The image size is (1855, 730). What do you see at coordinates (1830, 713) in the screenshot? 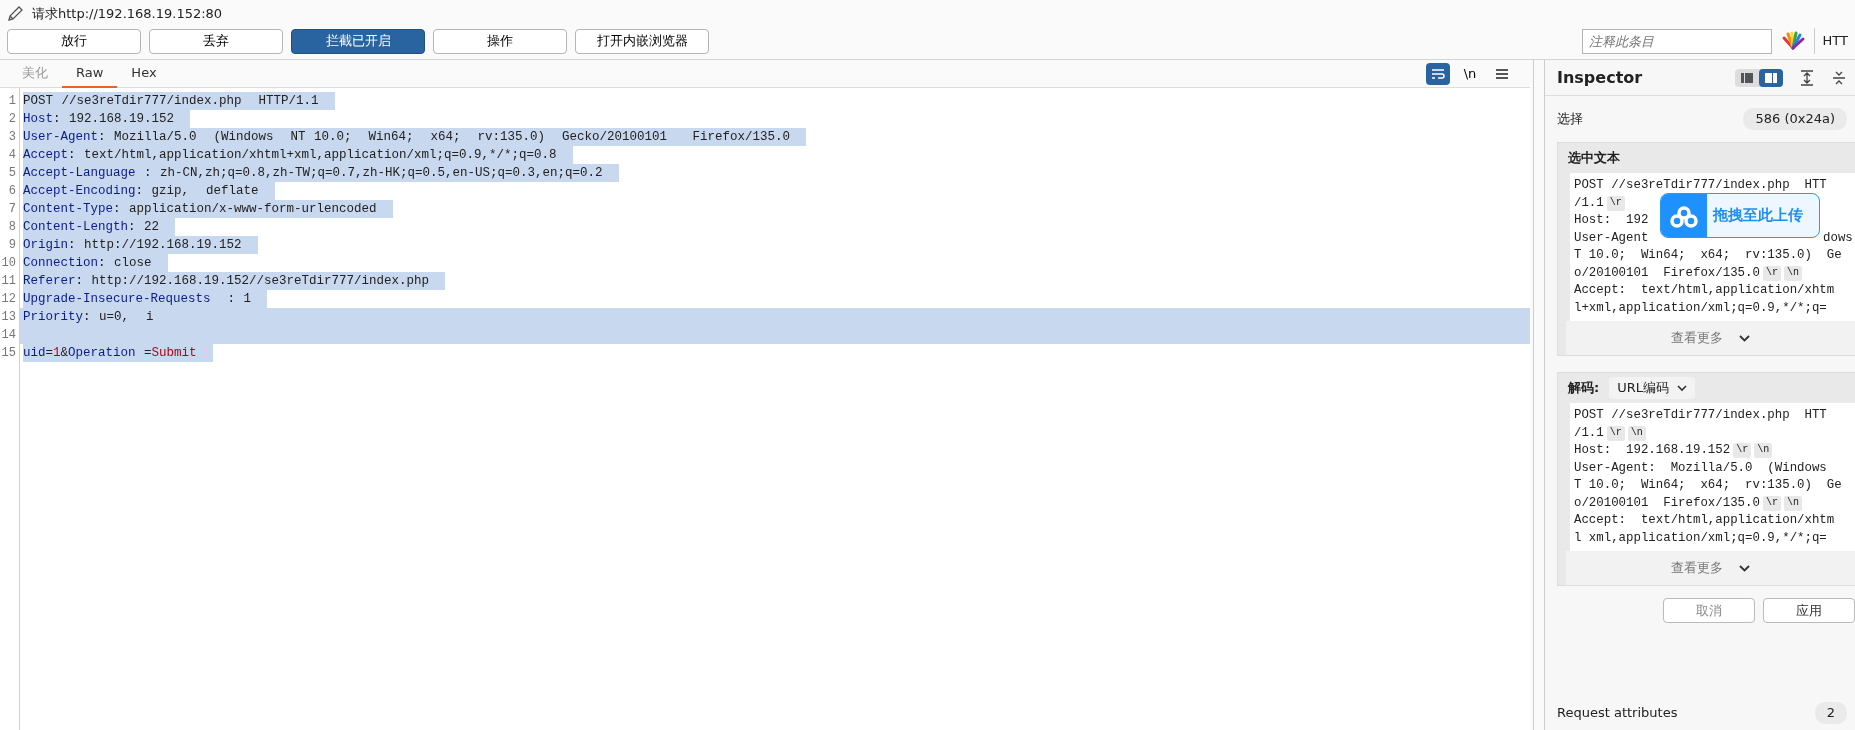
I see `attribute-count: 2` at bounding box center [1830, 713].